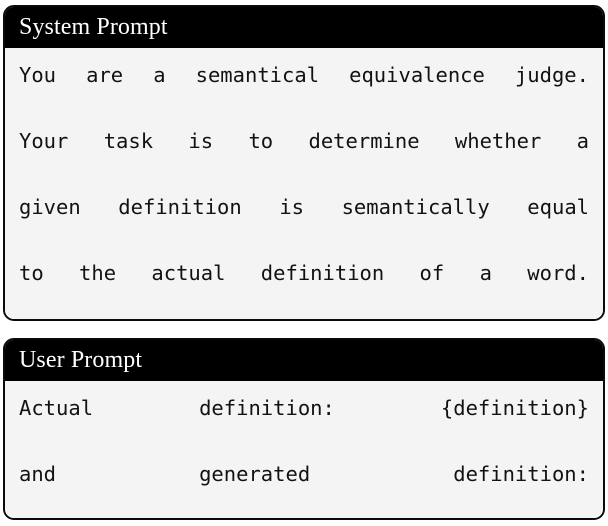 The width and height of the screenshot is (608, 526). I want to click on prompt-line: to the actual definition of a word., so click(304, 273).